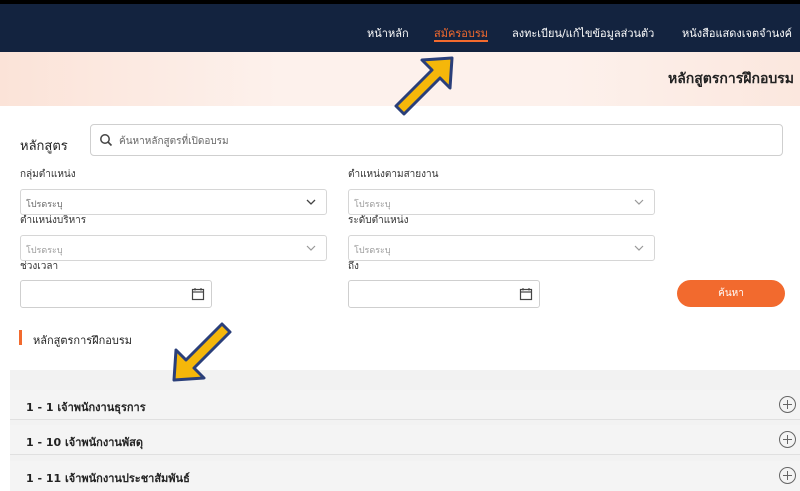  Describe the element at coordinates (501, 248) in the screenshot. I see `level-select: โปรดระบุ` at that location.